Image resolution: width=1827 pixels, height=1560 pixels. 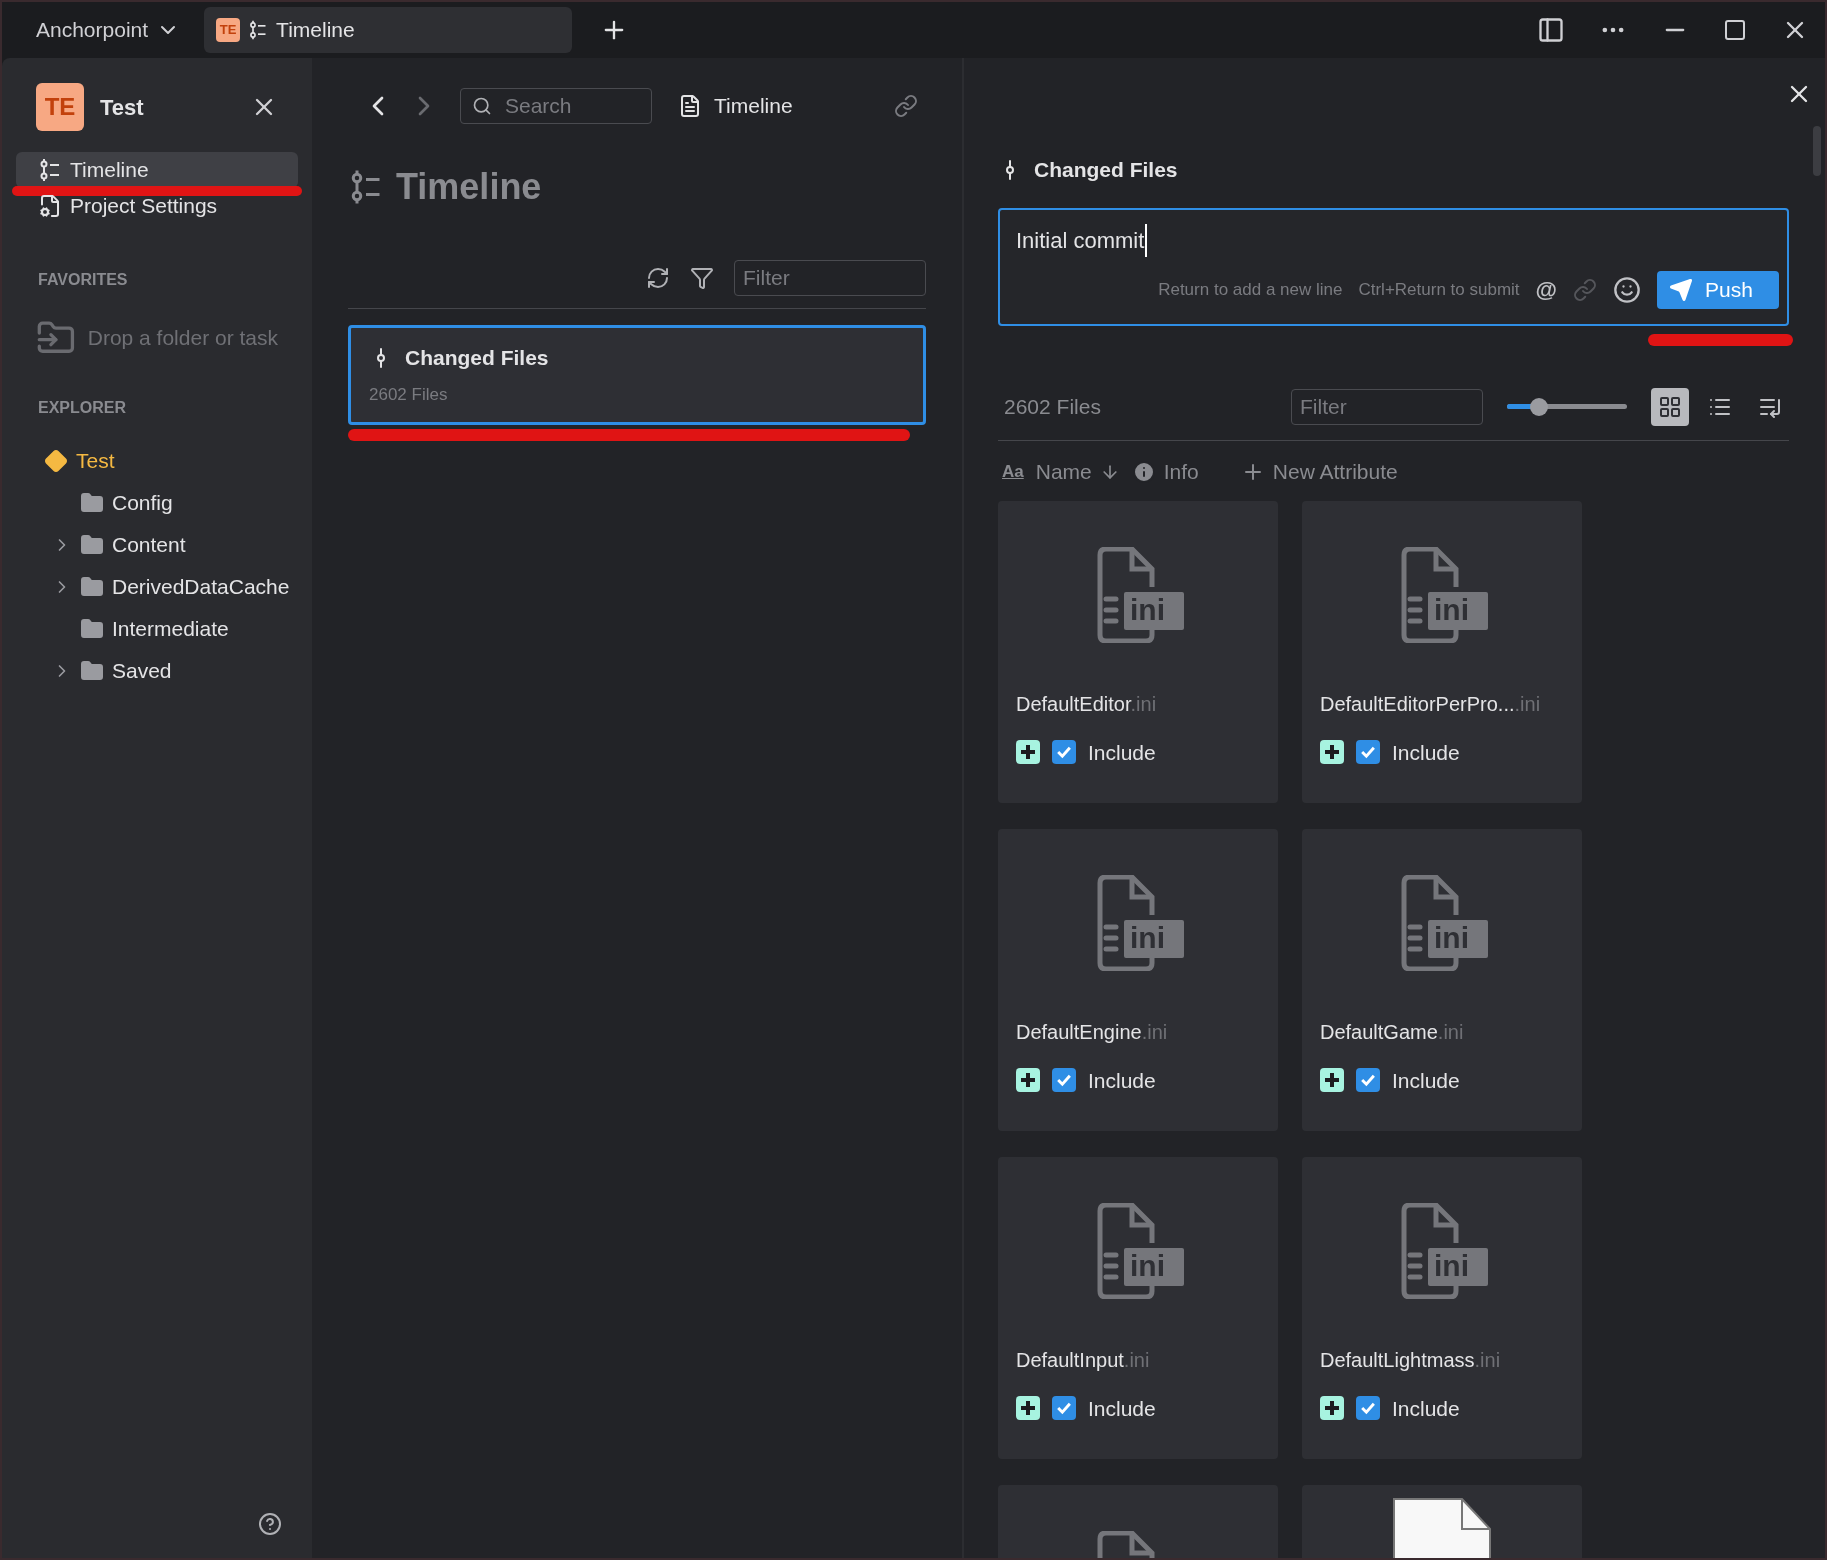 What do you see at coordinates (1063, 471) in the screenshot?
I see `column-header: Name` at bounding box center [1063, 471].